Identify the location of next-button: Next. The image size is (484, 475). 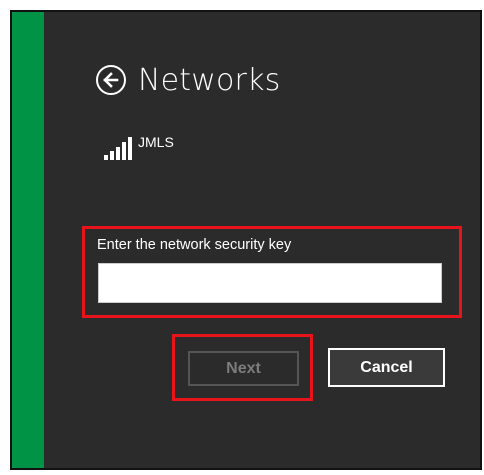
(243, 368).